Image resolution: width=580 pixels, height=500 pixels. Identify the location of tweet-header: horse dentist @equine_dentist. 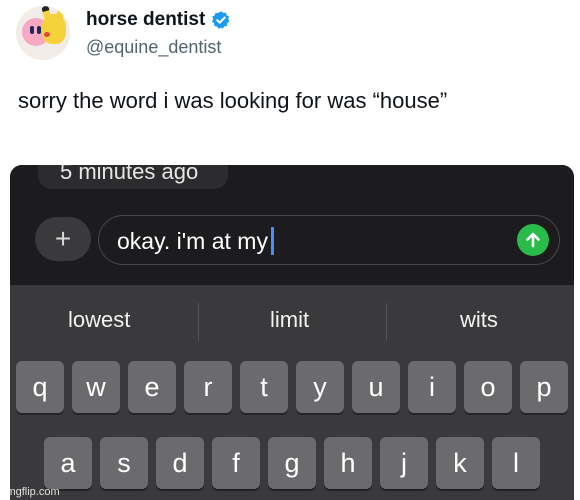
(123, 33).